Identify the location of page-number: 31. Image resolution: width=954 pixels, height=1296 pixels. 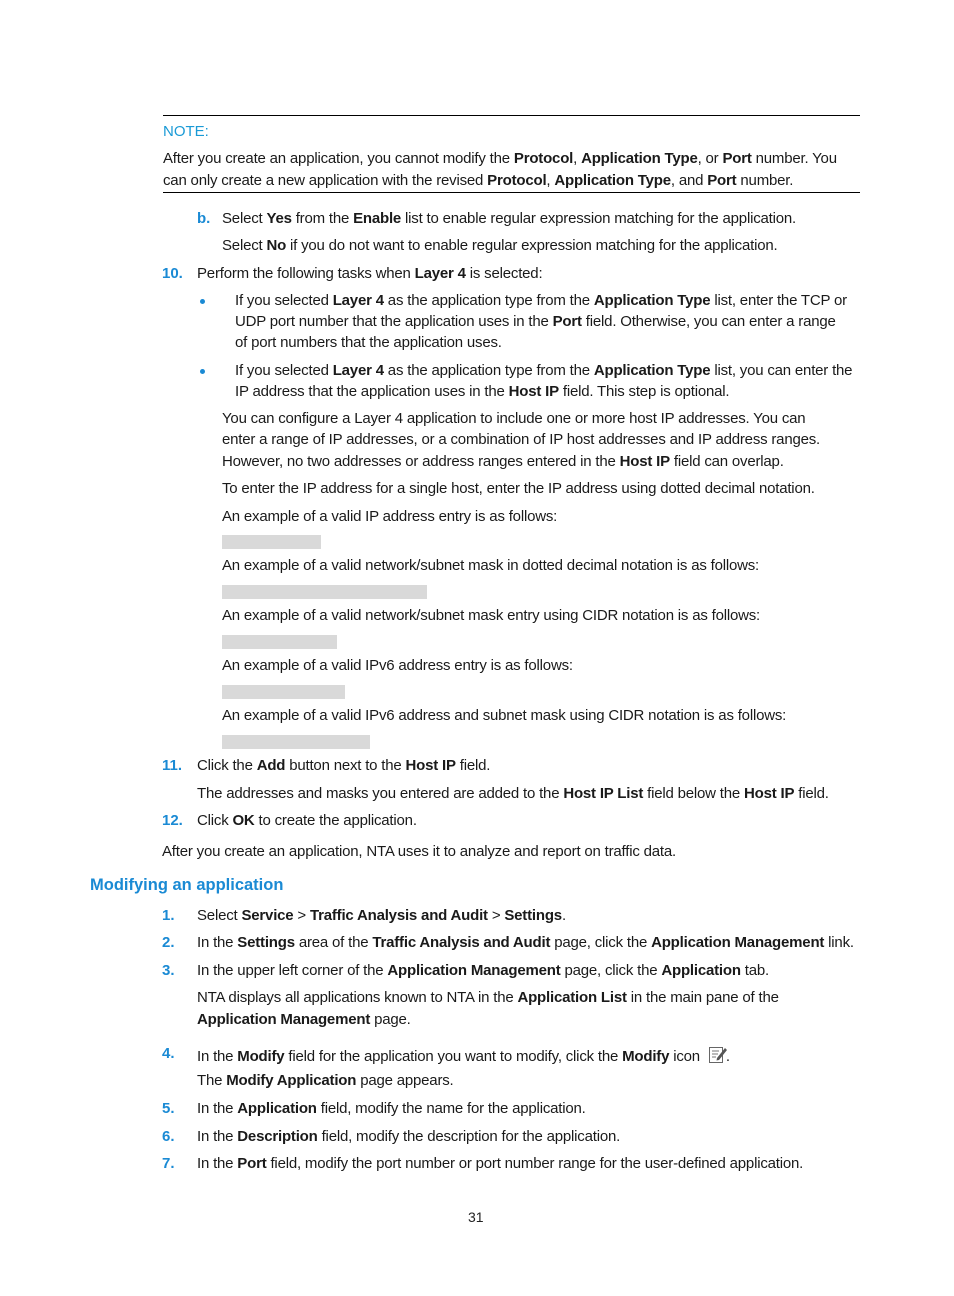
(476, 1217).